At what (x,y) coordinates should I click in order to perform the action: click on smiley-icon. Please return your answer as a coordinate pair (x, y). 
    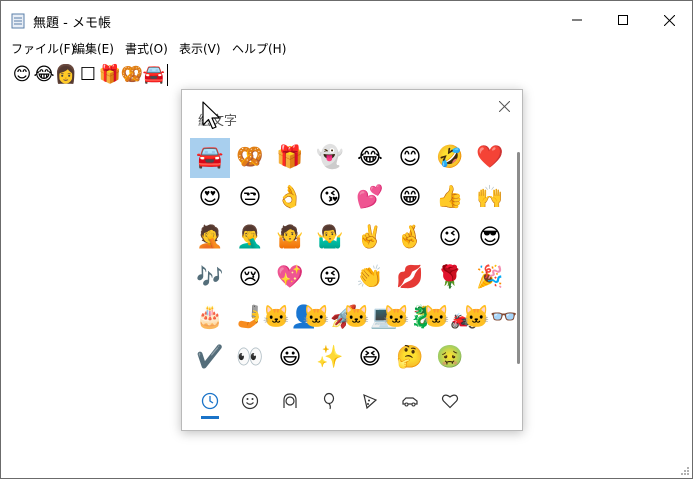
    Looking at the image, I should click on (250, 401).